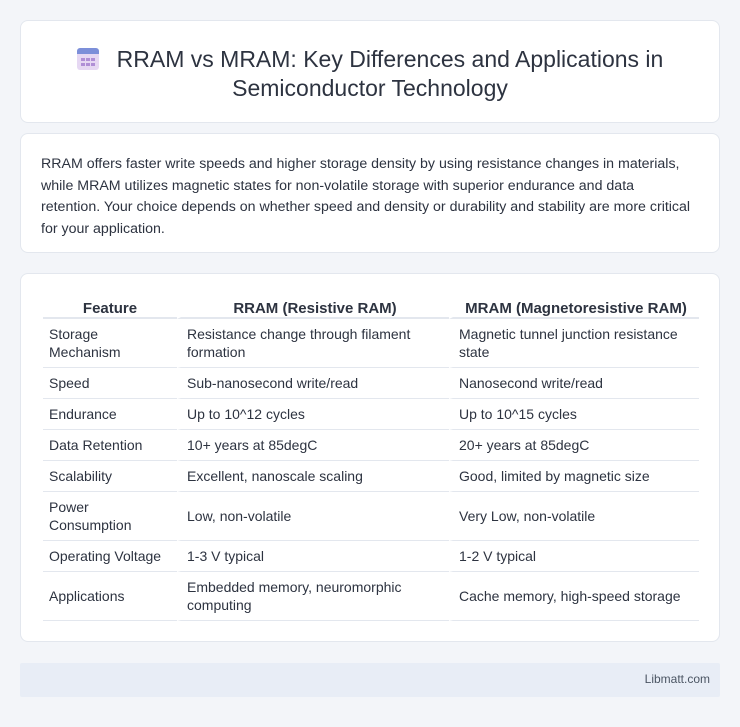 The width and height of the screenshot is (740, 727). Describe the element at coordinates (110, 556) in the screenshot. I see `feature-cell: Operating Voltage` at that location.